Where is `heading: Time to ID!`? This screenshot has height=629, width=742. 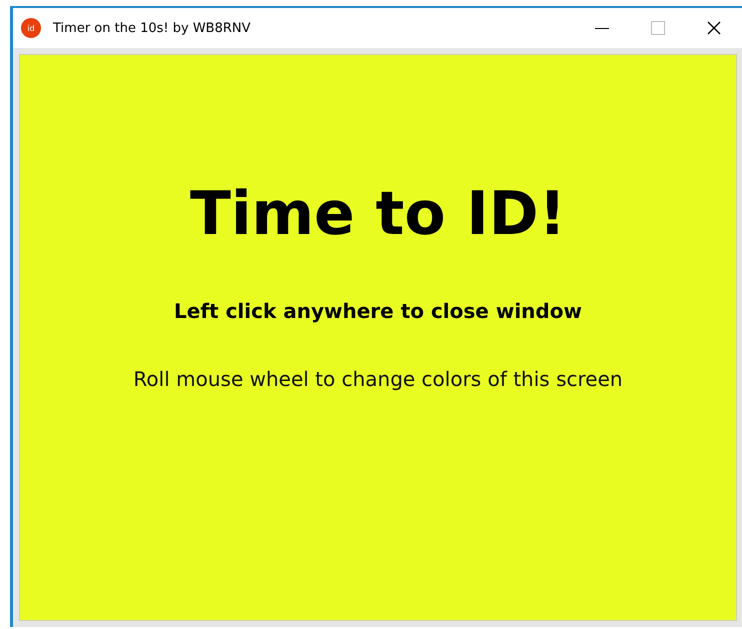 heading: Time to ID! is located at coordinates (378, 214).